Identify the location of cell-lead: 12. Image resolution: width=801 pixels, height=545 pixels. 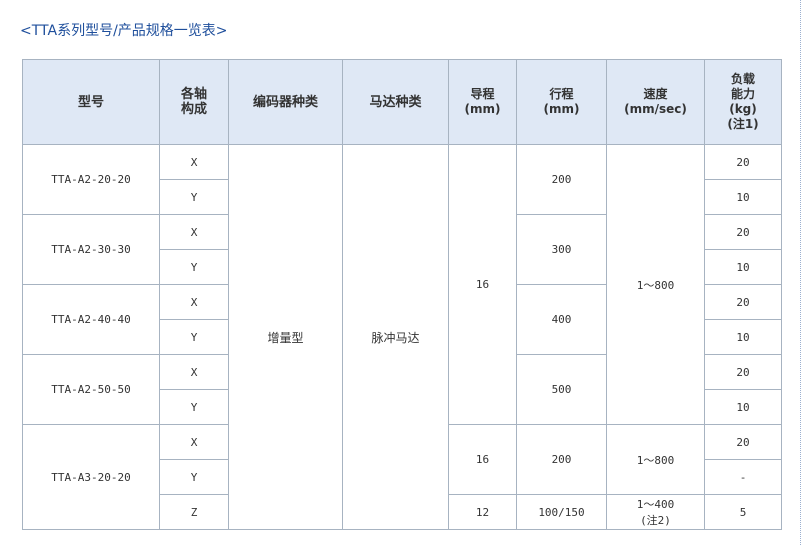
(482, 512).